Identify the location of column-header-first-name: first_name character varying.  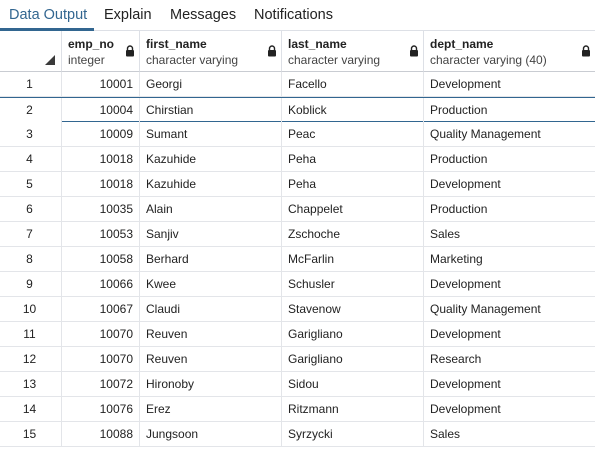
(211, 51).